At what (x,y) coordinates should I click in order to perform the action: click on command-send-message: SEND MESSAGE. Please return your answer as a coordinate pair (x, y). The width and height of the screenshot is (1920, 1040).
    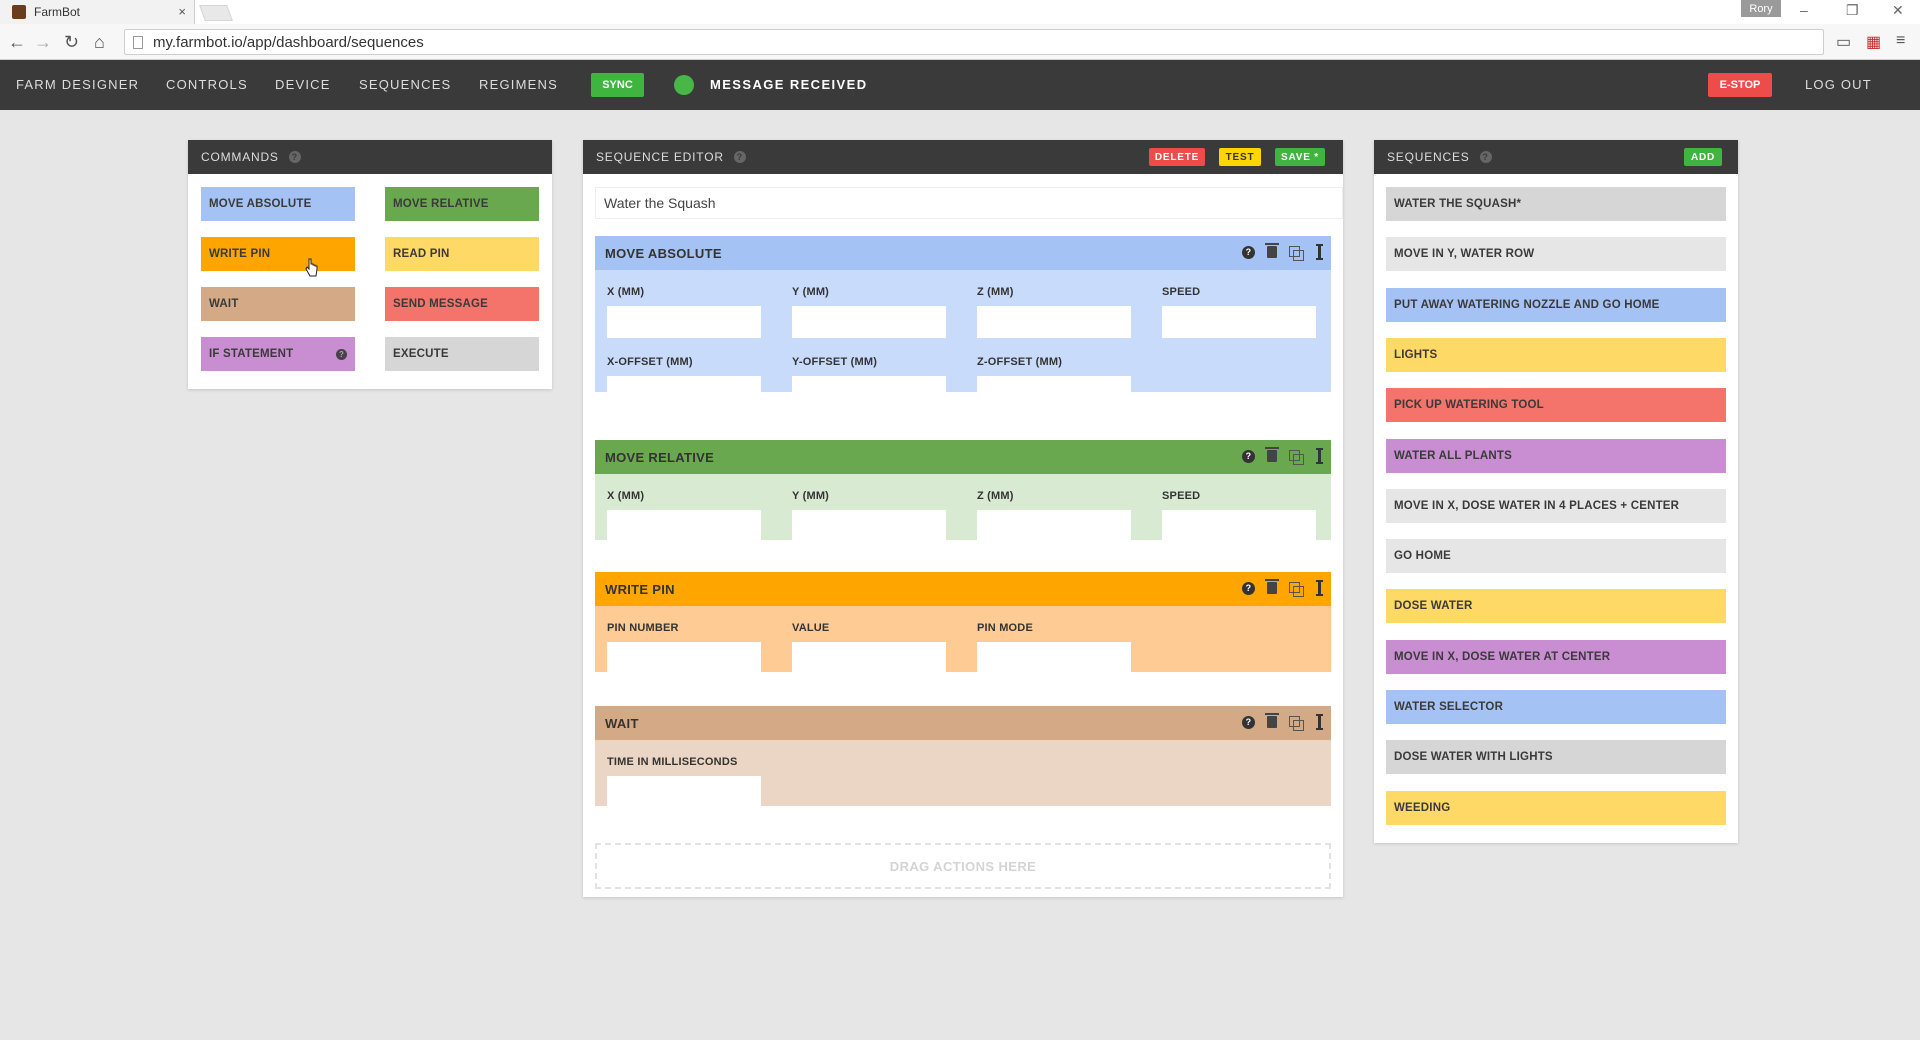
    Looking at the image, I should click on (462, 304).